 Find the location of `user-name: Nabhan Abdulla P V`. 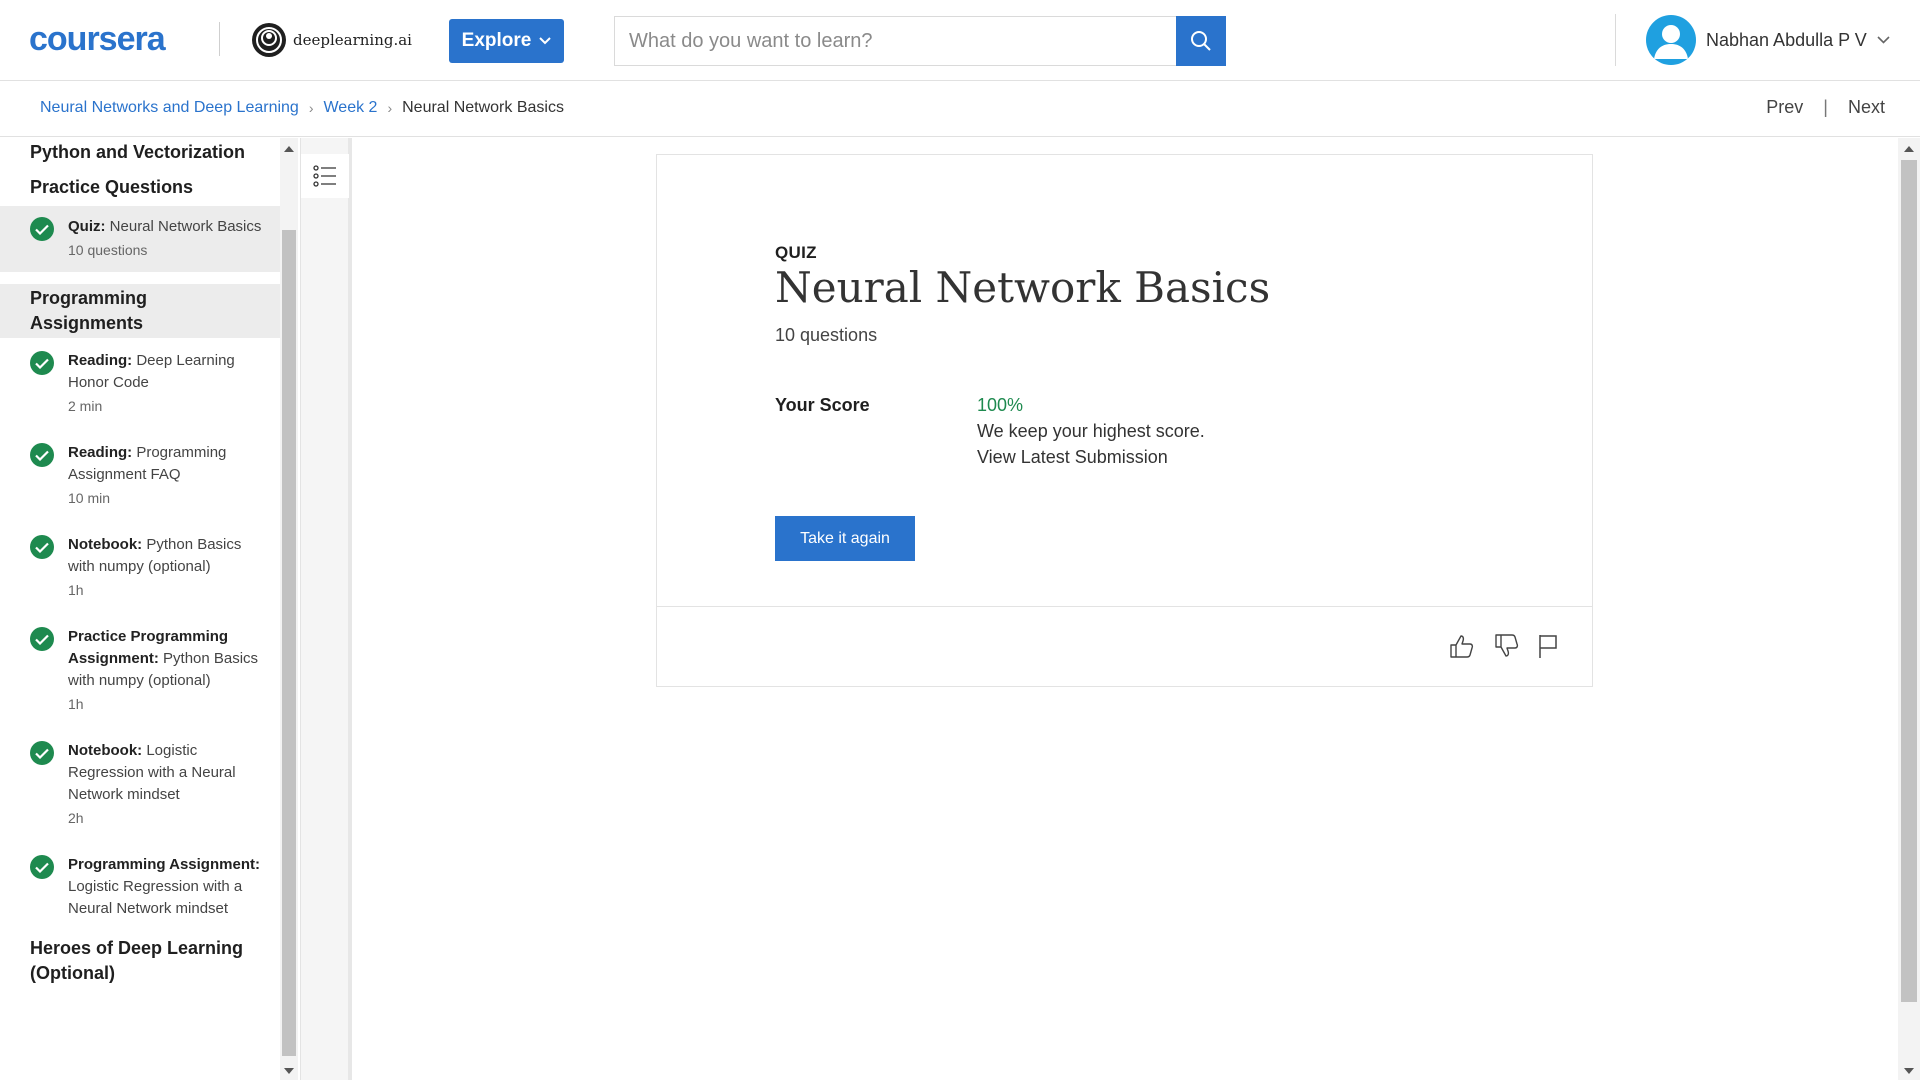

user-name: Nabhan Abdulla P V is located at coordinates (1786, 39).